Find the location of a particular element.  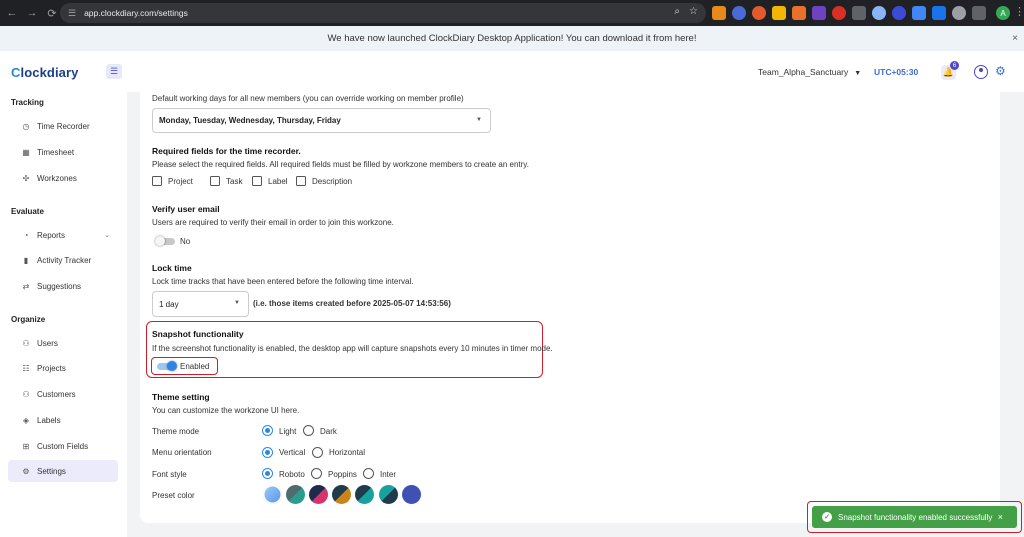

verify-email-toggle-label: No is located at coordinates (185, 241).